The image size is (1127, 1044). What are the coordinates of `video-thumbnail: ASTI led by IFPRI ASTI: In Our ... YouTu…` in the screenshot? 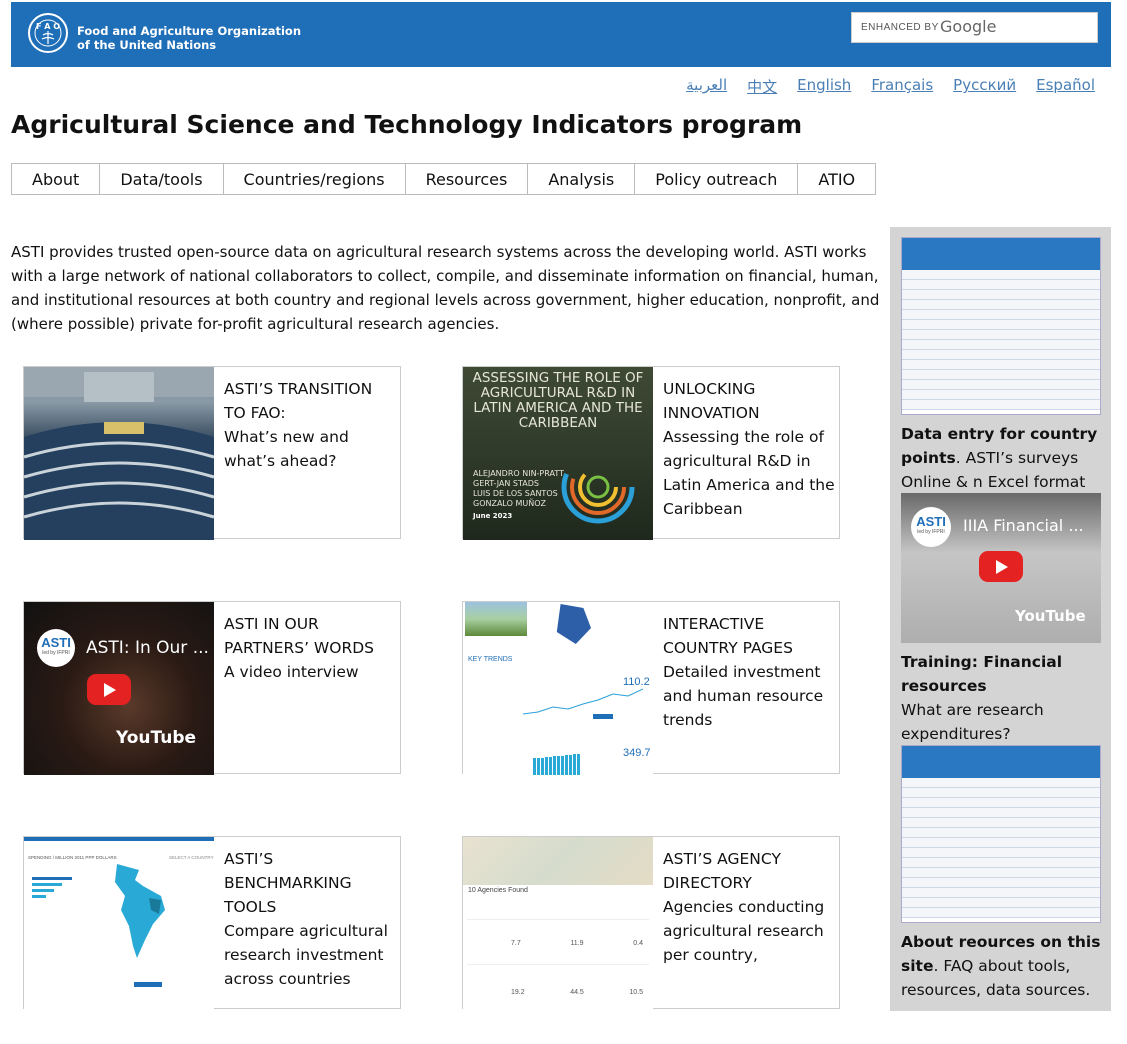 It's located at (119, 688).